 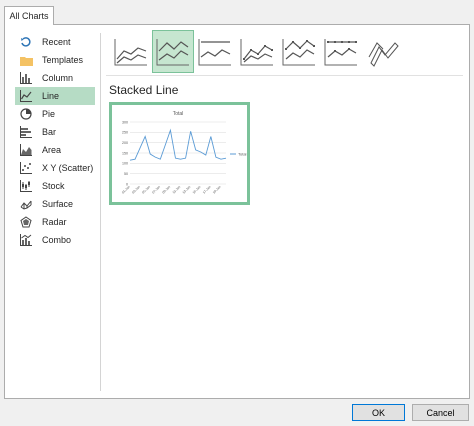 I want to click on sidebar-item-label: Bar, so click(x=49, y=132).